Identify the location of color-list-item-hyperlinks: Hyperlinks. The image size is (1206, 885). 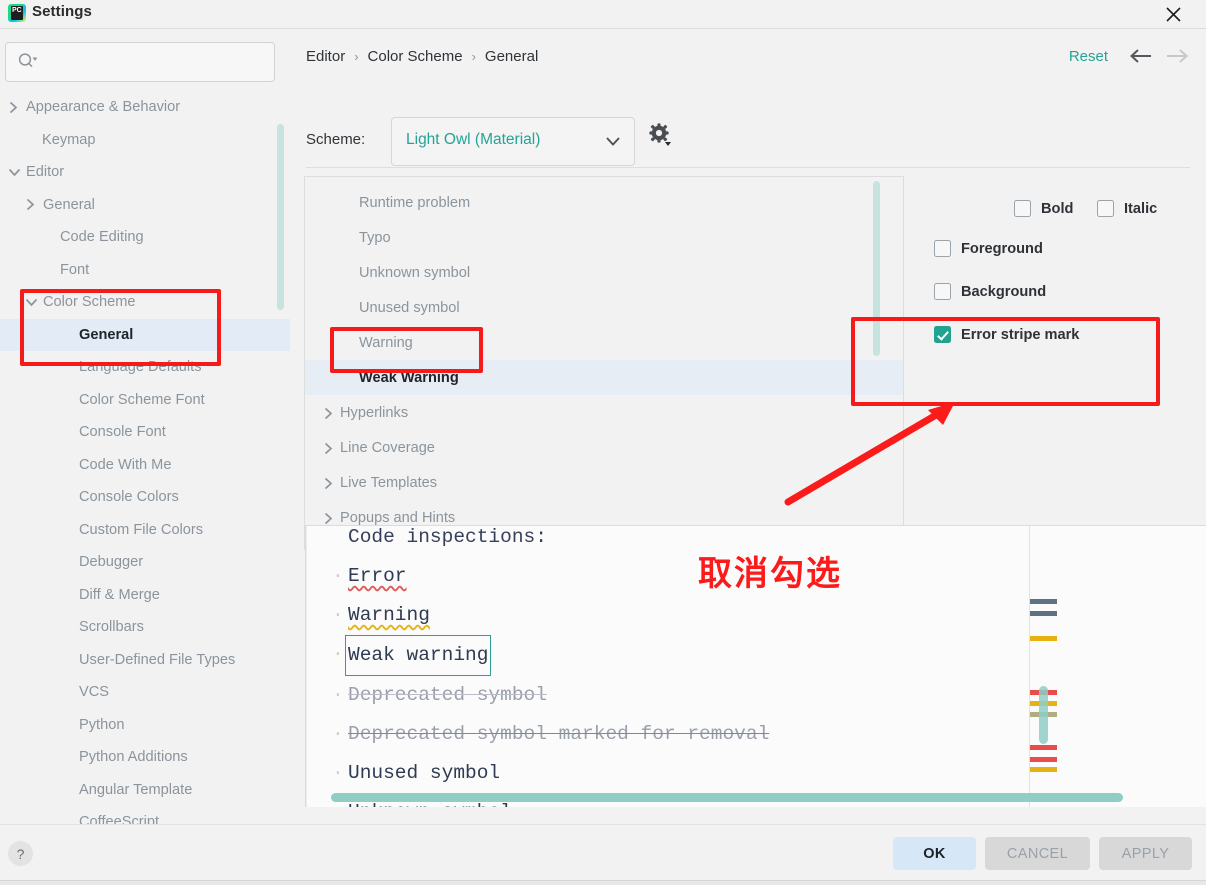
(604, 412).